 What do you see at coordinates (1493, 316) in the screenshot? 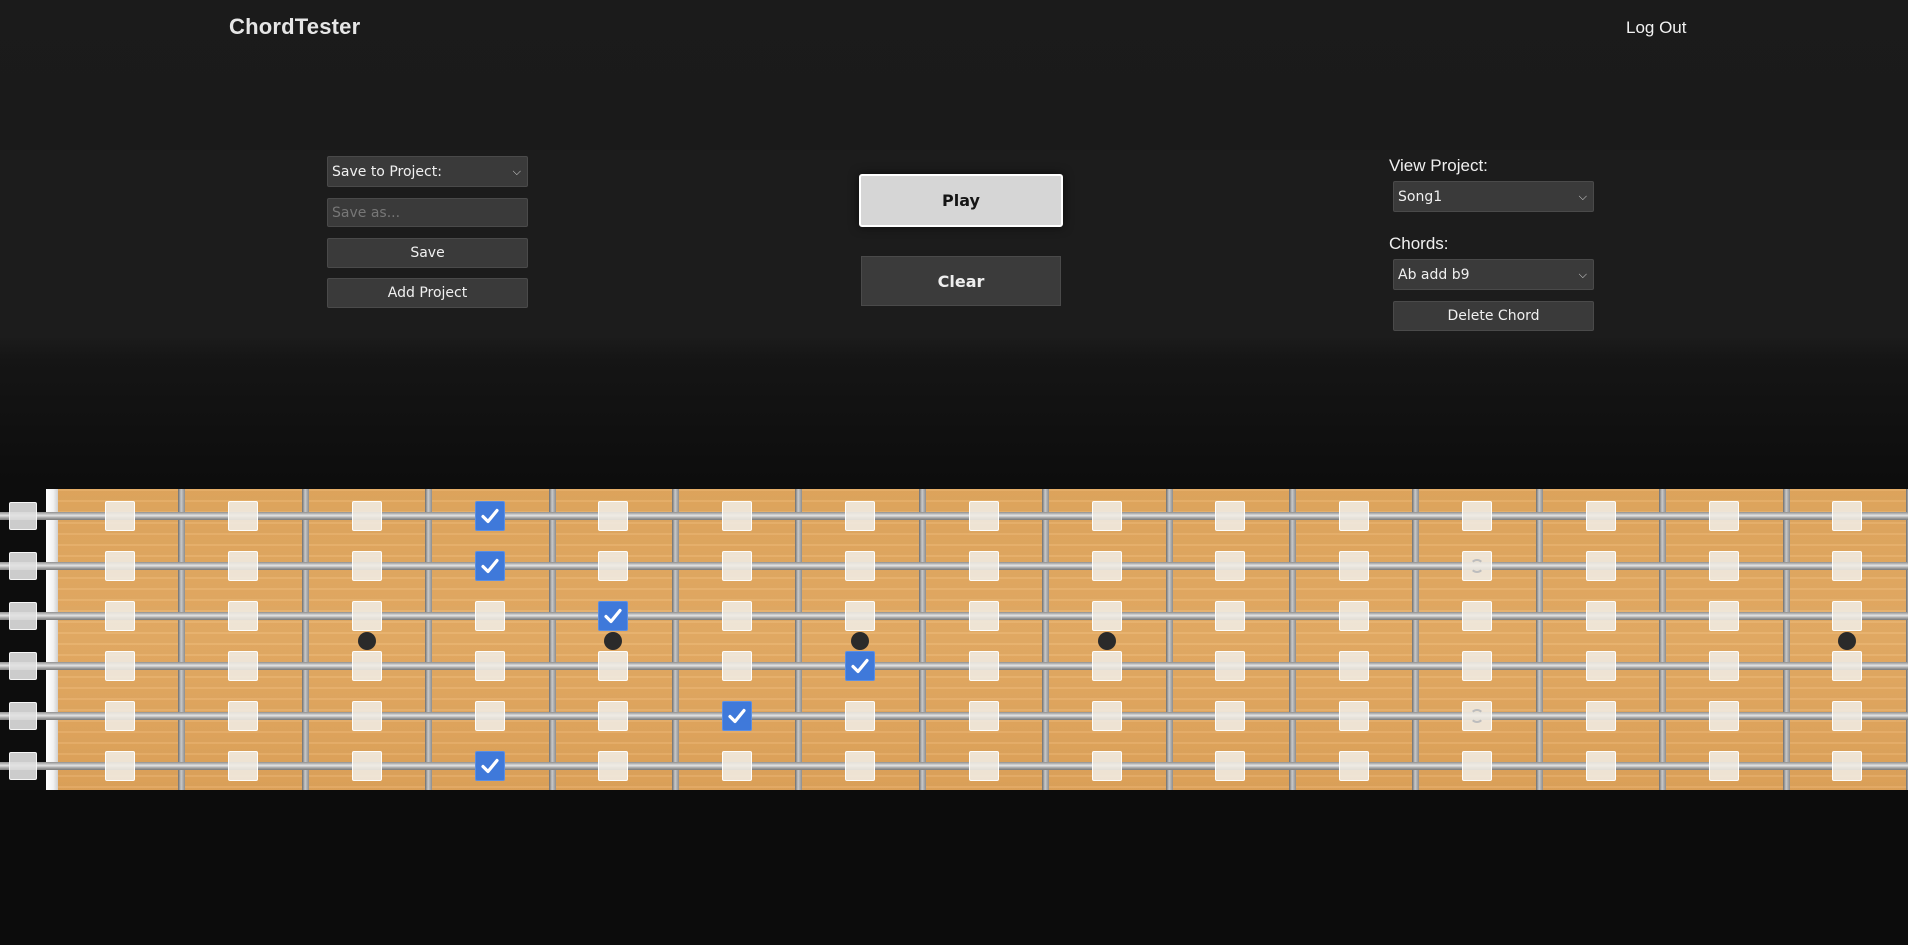
I see `delete-chord-button: Delete Chord` at bounding box center [1493, 316].